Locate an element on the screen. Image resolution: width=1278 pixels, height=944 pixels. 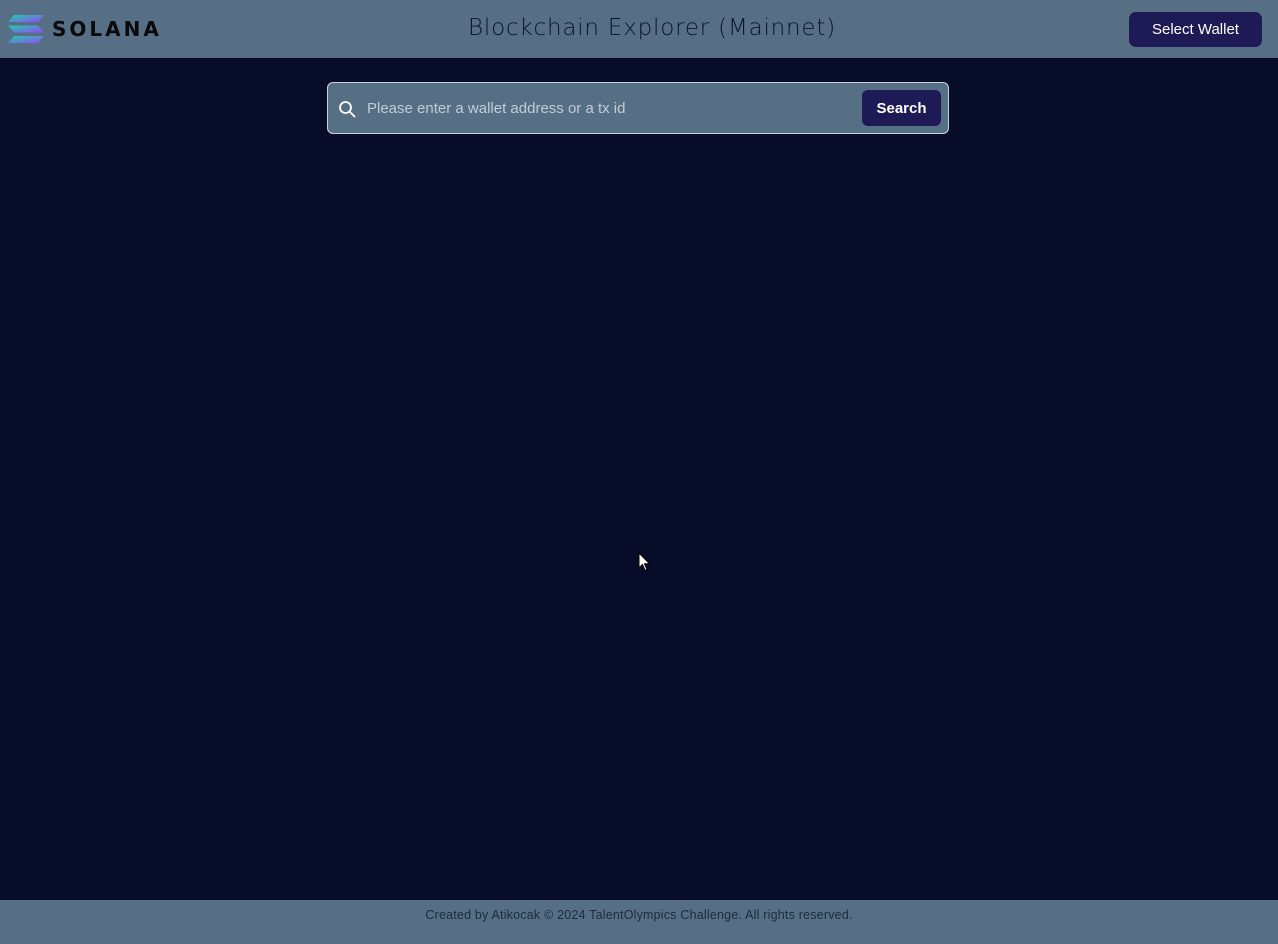
select-wallet-button: Select Wallet is located at coordinates (1195, 29).